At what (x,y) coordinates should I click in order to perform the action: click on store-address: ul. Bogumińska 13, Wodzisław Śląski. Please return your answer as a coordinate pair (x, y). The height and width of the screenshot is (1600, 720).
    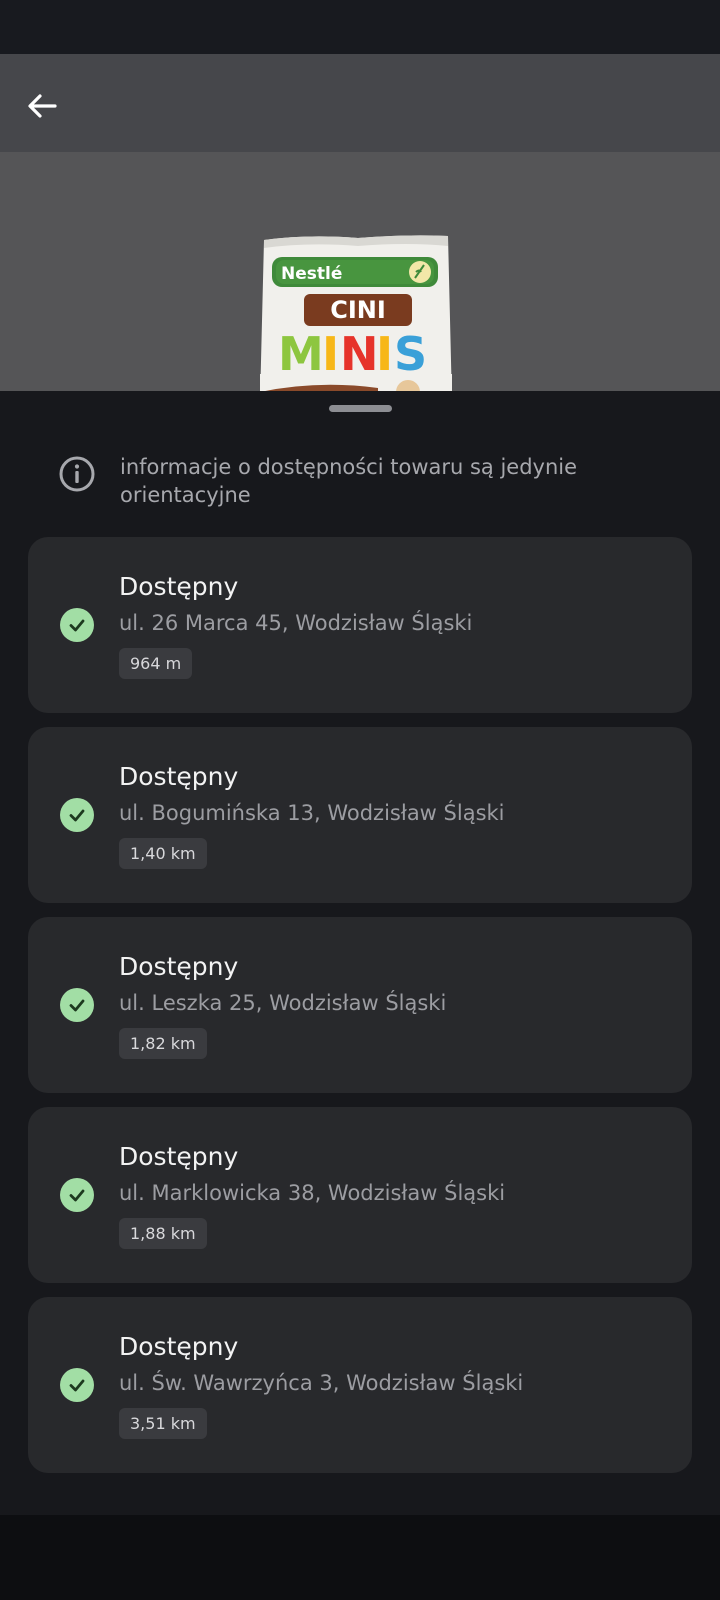
    Looking at the image, I should click on (312, 813).